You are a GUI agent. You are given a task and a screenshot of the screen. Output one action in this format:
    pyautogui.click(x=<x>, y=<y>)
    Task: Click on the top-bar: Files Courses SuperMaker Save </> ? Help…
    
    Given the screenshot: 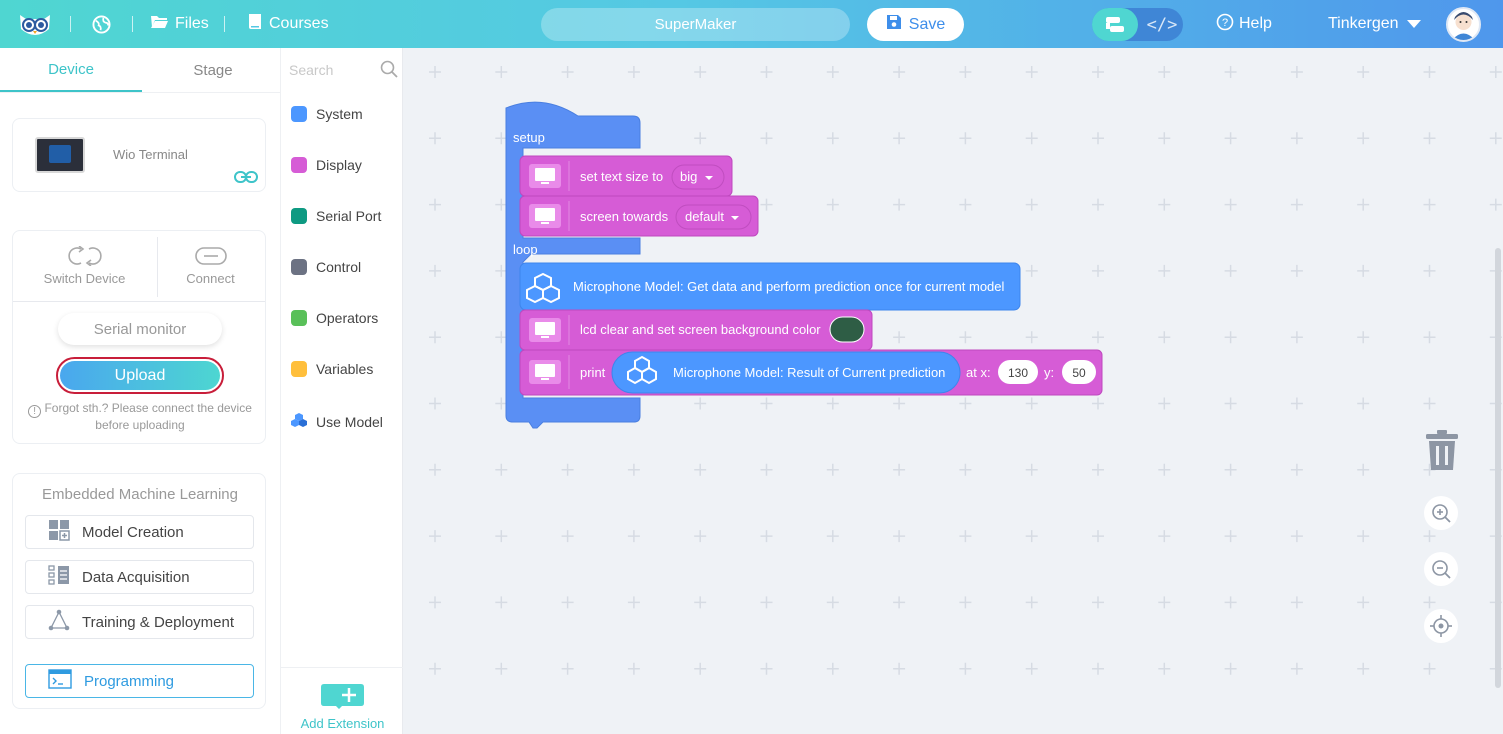 What is the action you would take?
    pyautogui.click(x=751, y=24)
    